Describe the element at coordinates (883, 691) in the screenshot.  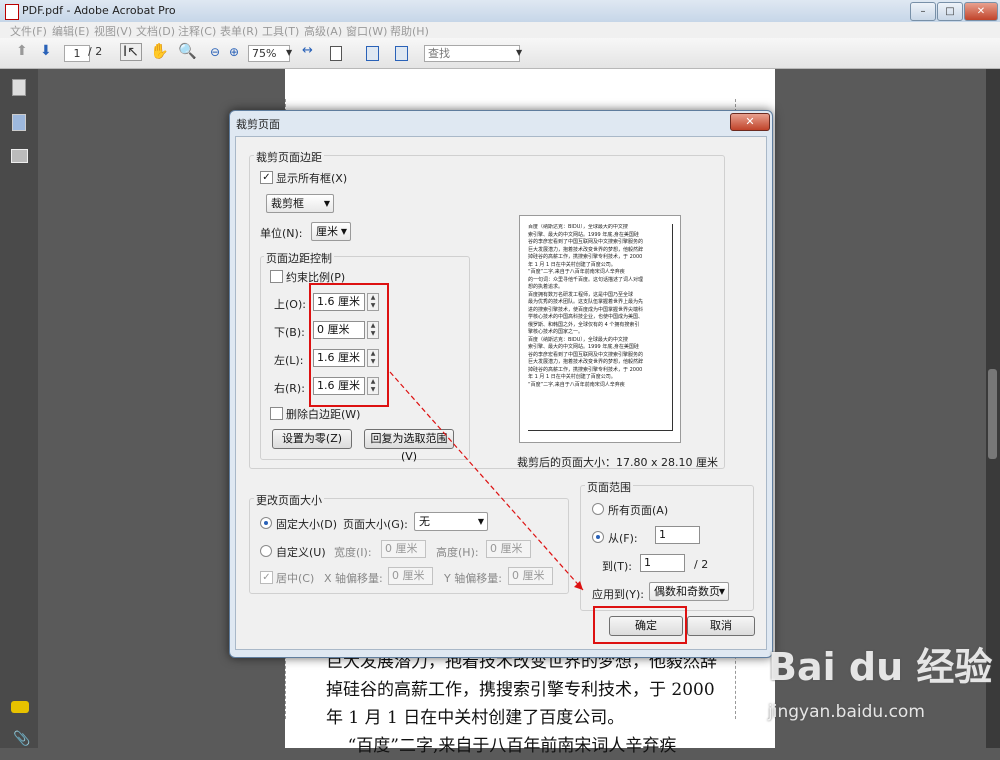
I see `baidu-jingyan-watermark: Bai du 经验 jingyan.baidu.com` at that location.